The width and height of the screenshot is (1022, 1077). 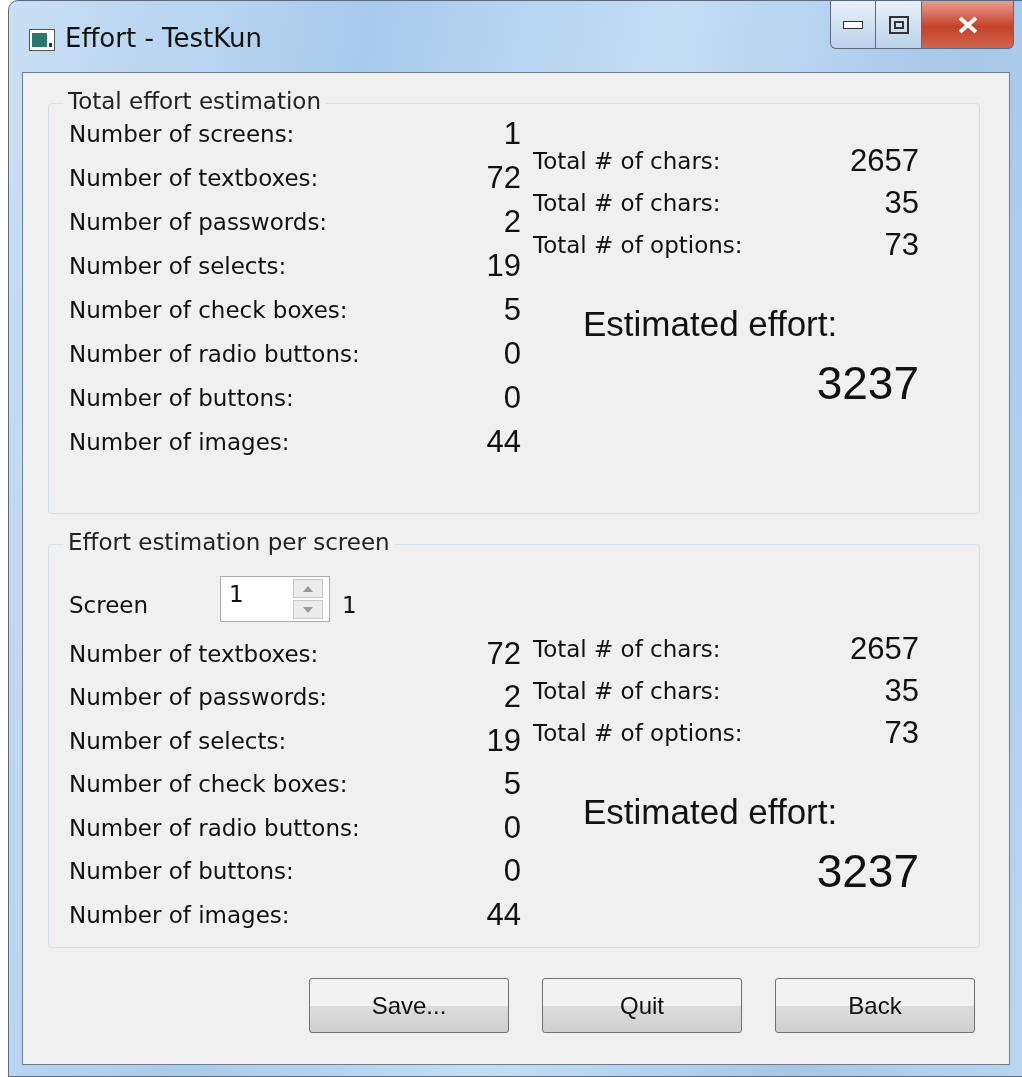 I want to click on spin-down-button, so click(x=308, y=609).